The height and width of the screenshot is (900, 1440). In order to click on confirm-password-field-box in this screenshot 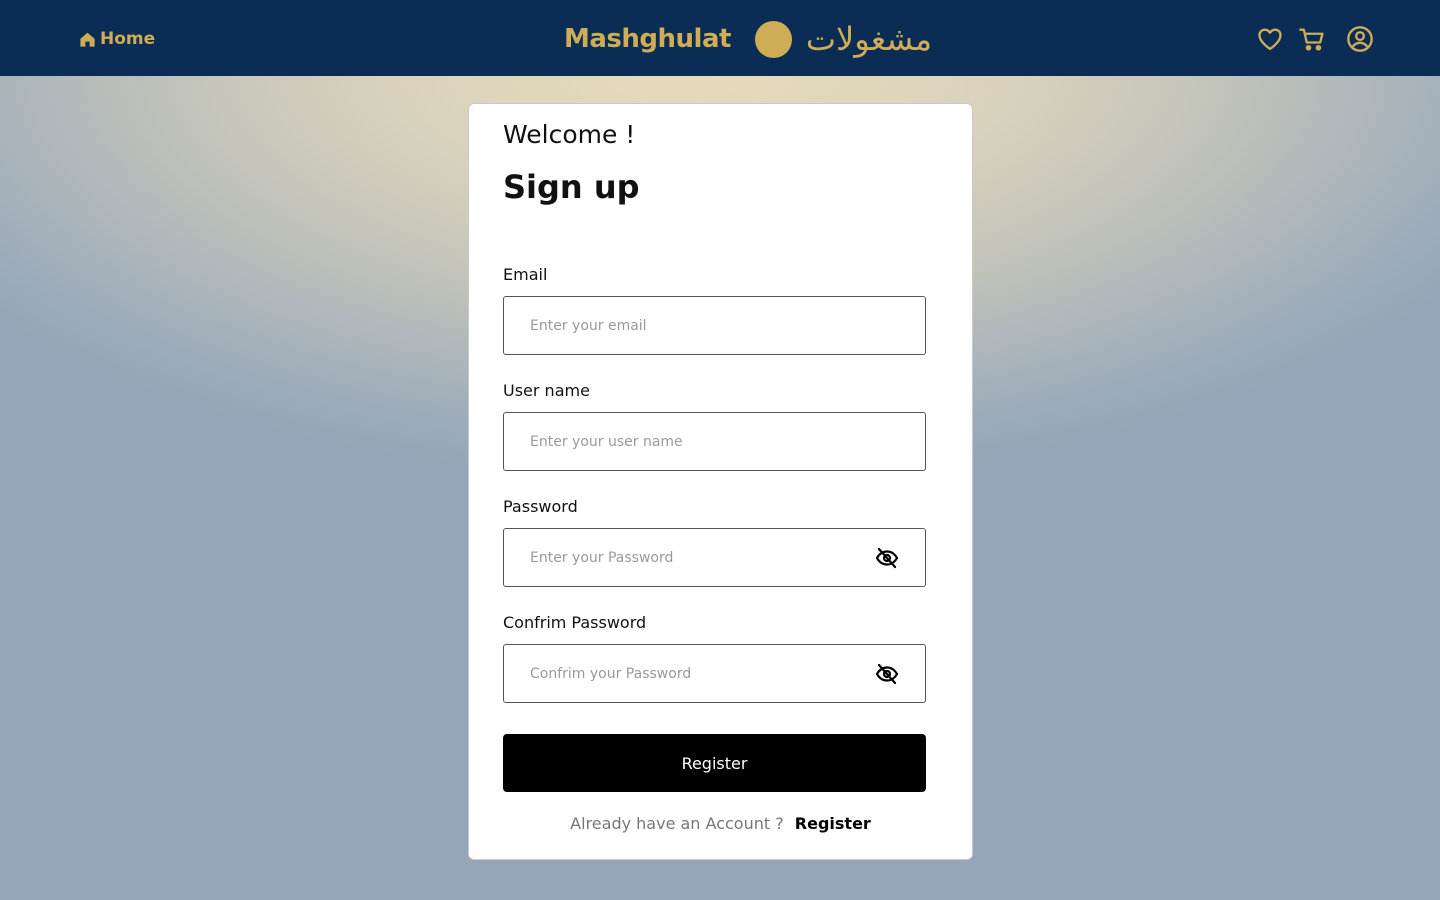, I will do `click(714, 673)`.